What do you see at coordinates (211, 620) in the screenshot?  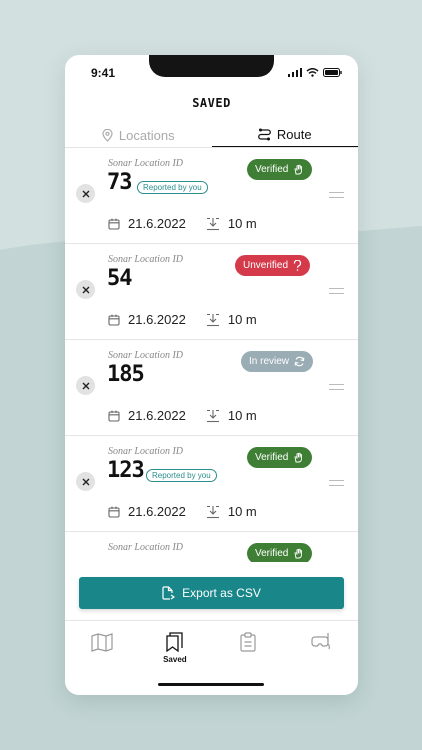 I see `nav-divider` at bounding box center [211, 620].